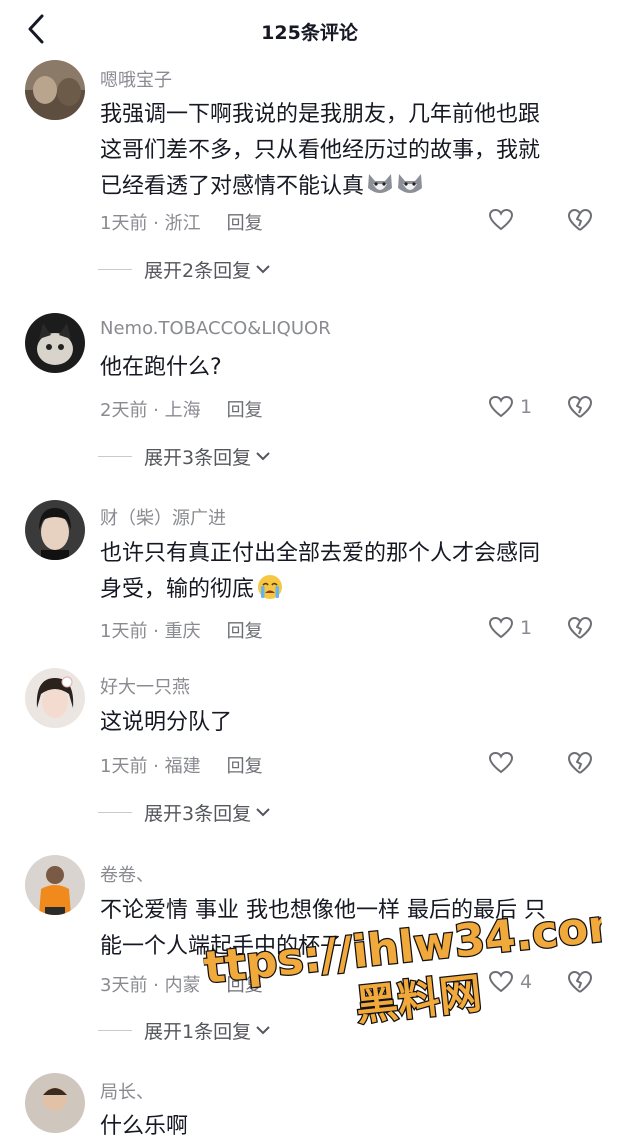 The width and height of the screenshot is (619, 1145). I want to click on username: 财（柴）源广进, so click(163, 517).